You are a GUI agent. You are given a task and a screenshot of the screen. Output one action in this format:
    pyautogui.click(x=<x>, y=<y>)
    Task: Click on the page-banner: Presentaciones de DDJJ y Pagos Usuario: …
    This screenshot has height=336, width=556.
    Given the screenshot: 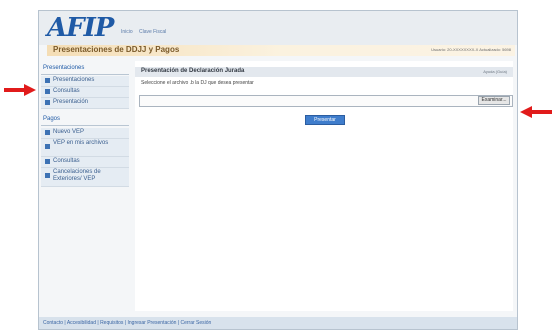 What is the action you would take?
    pyautogui.click(x=281, y=50)
    